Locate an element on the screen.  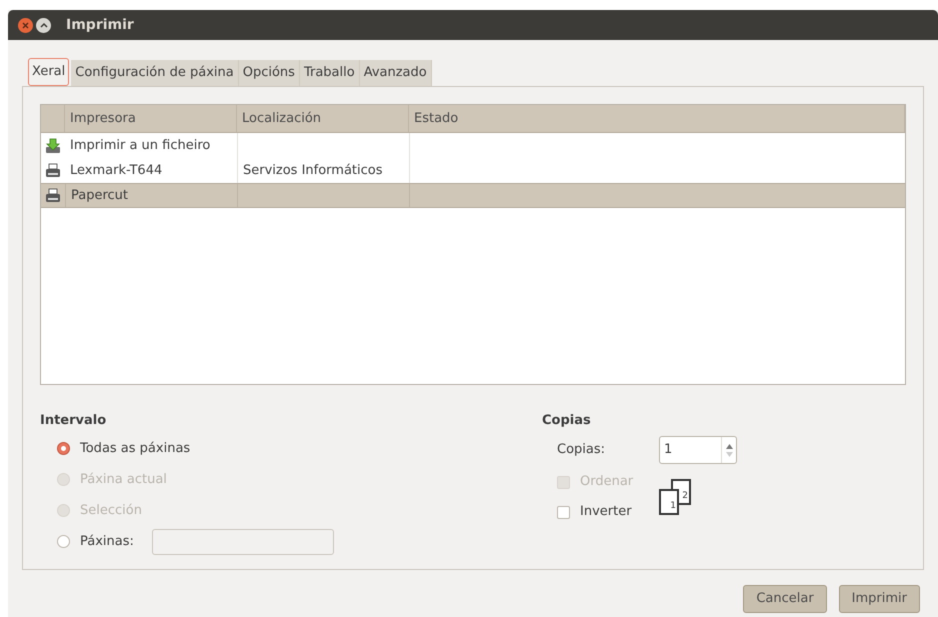
table-cell-text: Papercut is located at coordinates (99, 195).